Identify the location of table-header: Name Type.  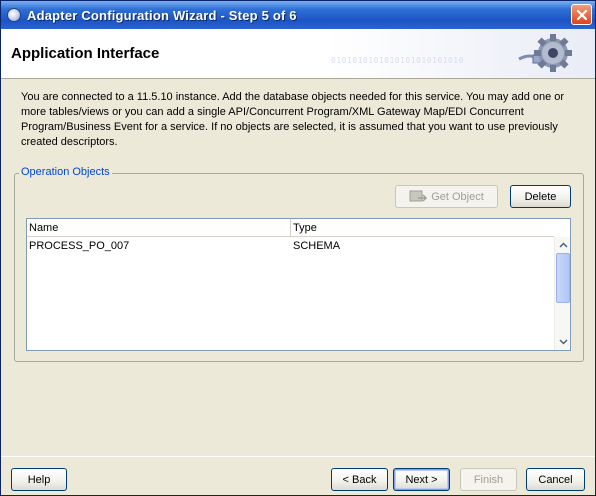
(290, 228).